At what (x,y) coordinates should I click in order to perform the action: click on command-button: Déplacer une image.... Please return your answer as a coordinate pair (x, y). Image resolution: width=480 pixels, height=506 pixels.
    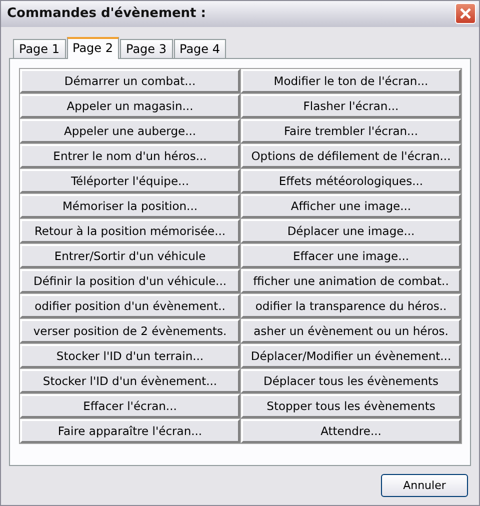
    Looking at the image, I should click on (351, 230).